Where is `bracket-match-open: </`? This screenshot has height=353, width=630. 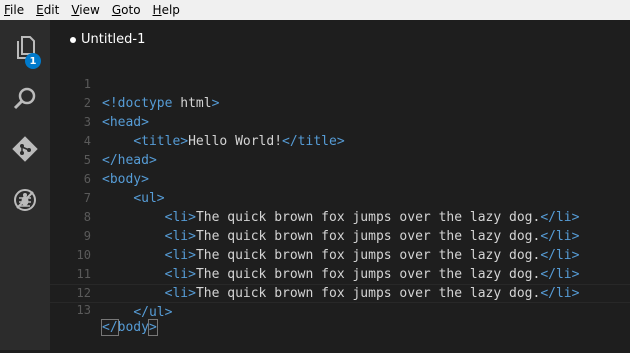
bracket-match-open: </ is located at coordinates (110, 327).